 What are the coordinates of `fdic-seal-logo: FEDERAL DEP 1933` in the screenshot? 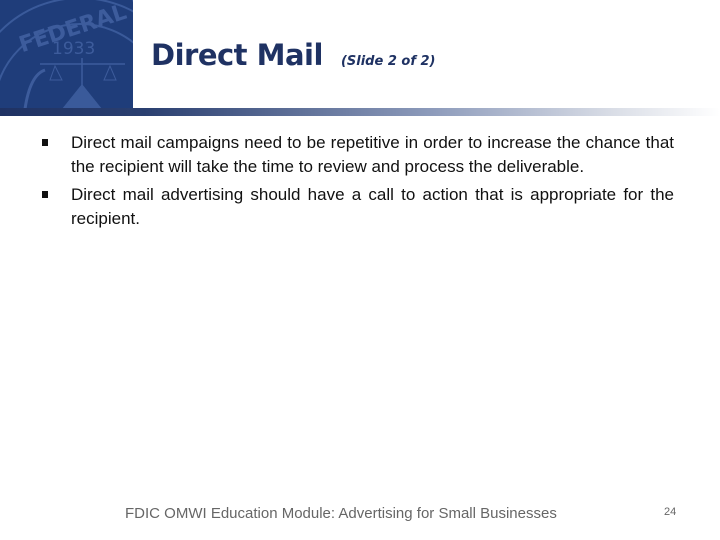 It's located at (66, 54).